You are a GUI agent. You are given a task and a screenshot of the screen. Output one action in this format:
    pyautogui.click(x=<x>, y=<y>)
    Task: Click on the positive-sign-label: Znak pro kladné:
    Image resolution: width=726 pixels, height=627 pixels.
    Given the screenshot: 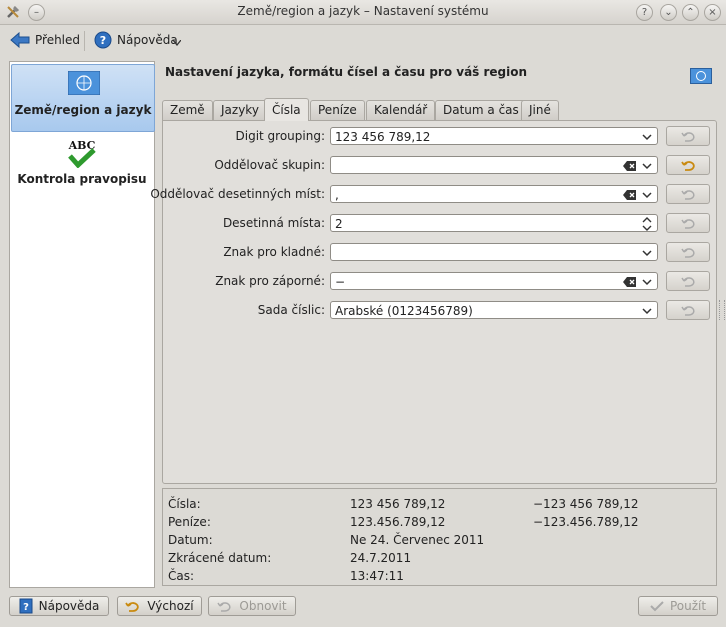 What is the action you would take?
    pyautogui.click(x=274, y=252)
    